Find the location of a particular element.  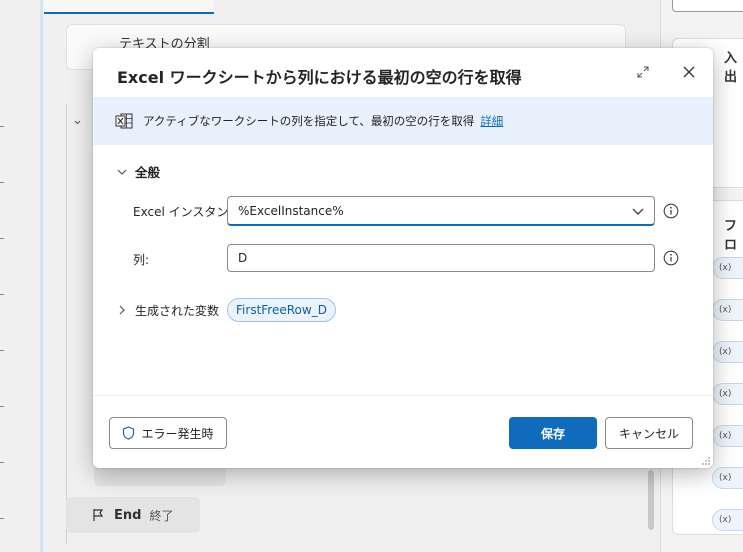

selection-guide is located at coordinates (41, 276).